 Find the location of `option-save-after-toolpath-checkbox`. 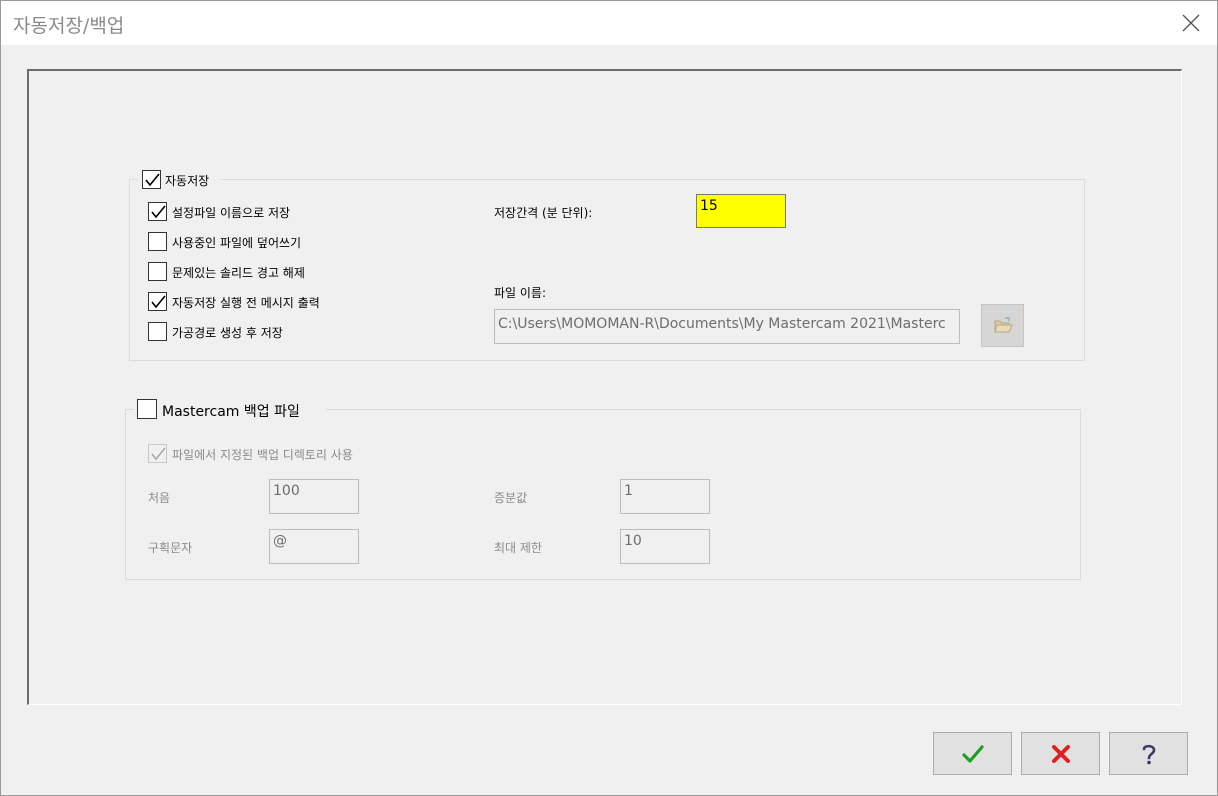

option-save-after-toolpath-checkbox is located at coordinates (157, 331).